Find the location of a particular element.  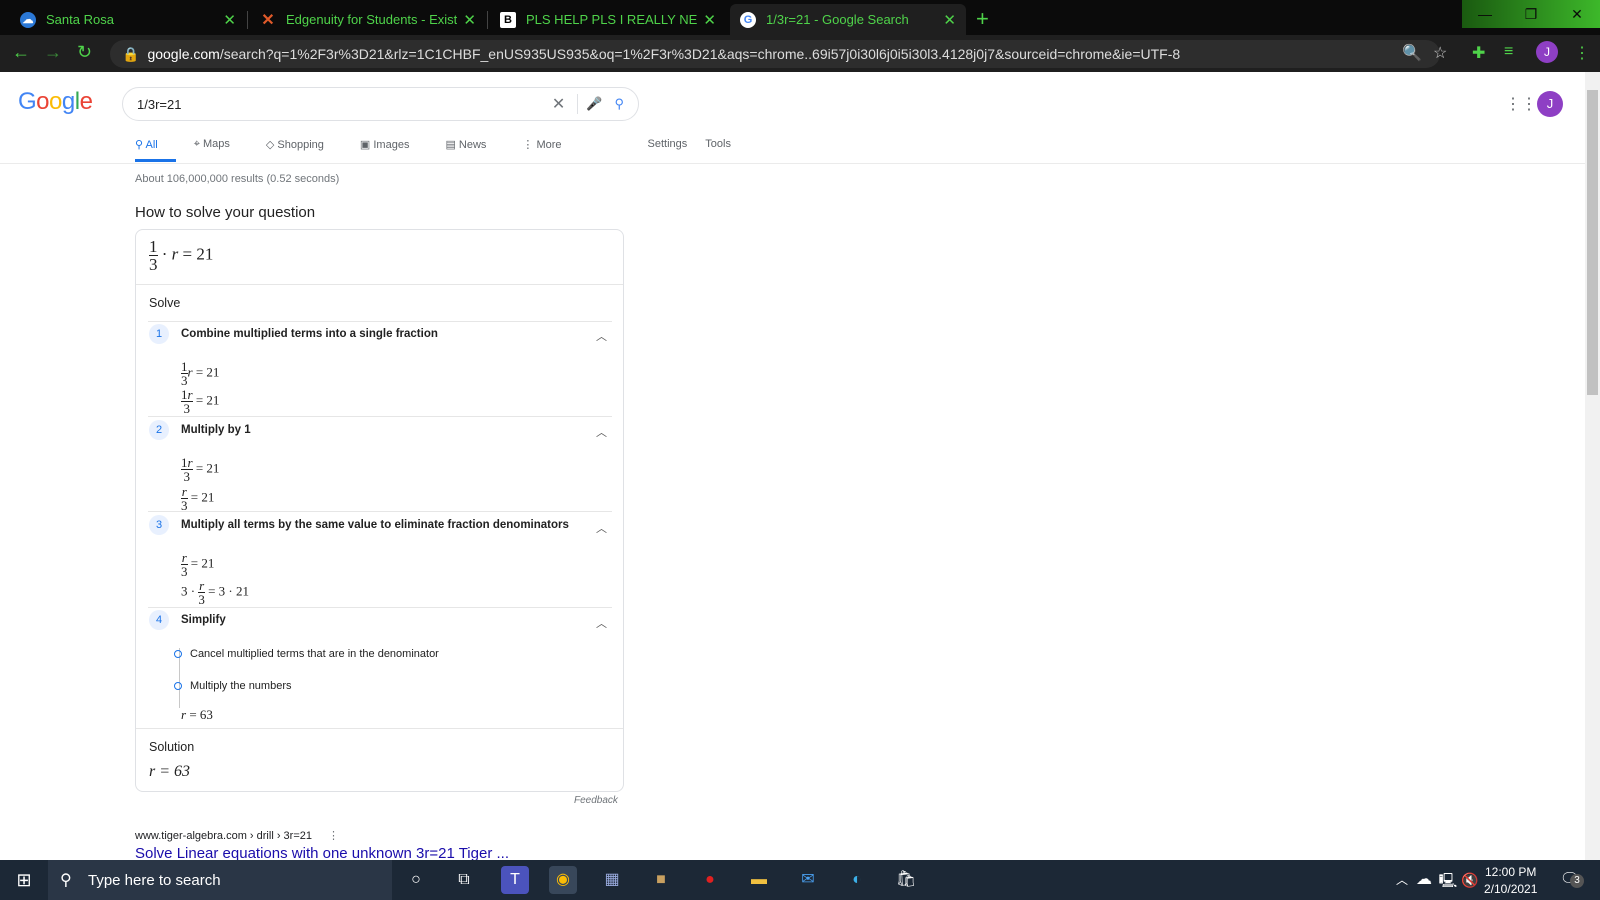

mail-icon: ✉ is located at coordinates (808, 880).